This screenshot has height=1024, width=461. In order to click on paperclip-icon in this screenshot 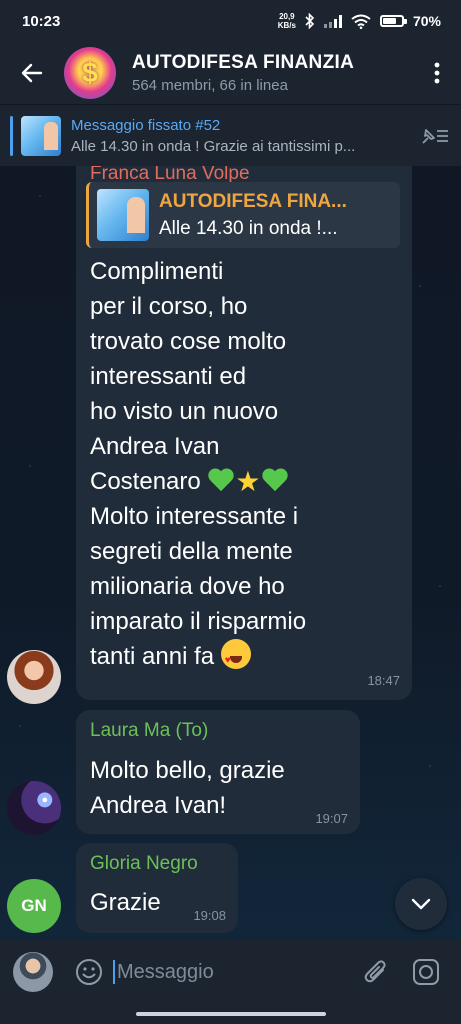, I will do `click(375, 971)`.